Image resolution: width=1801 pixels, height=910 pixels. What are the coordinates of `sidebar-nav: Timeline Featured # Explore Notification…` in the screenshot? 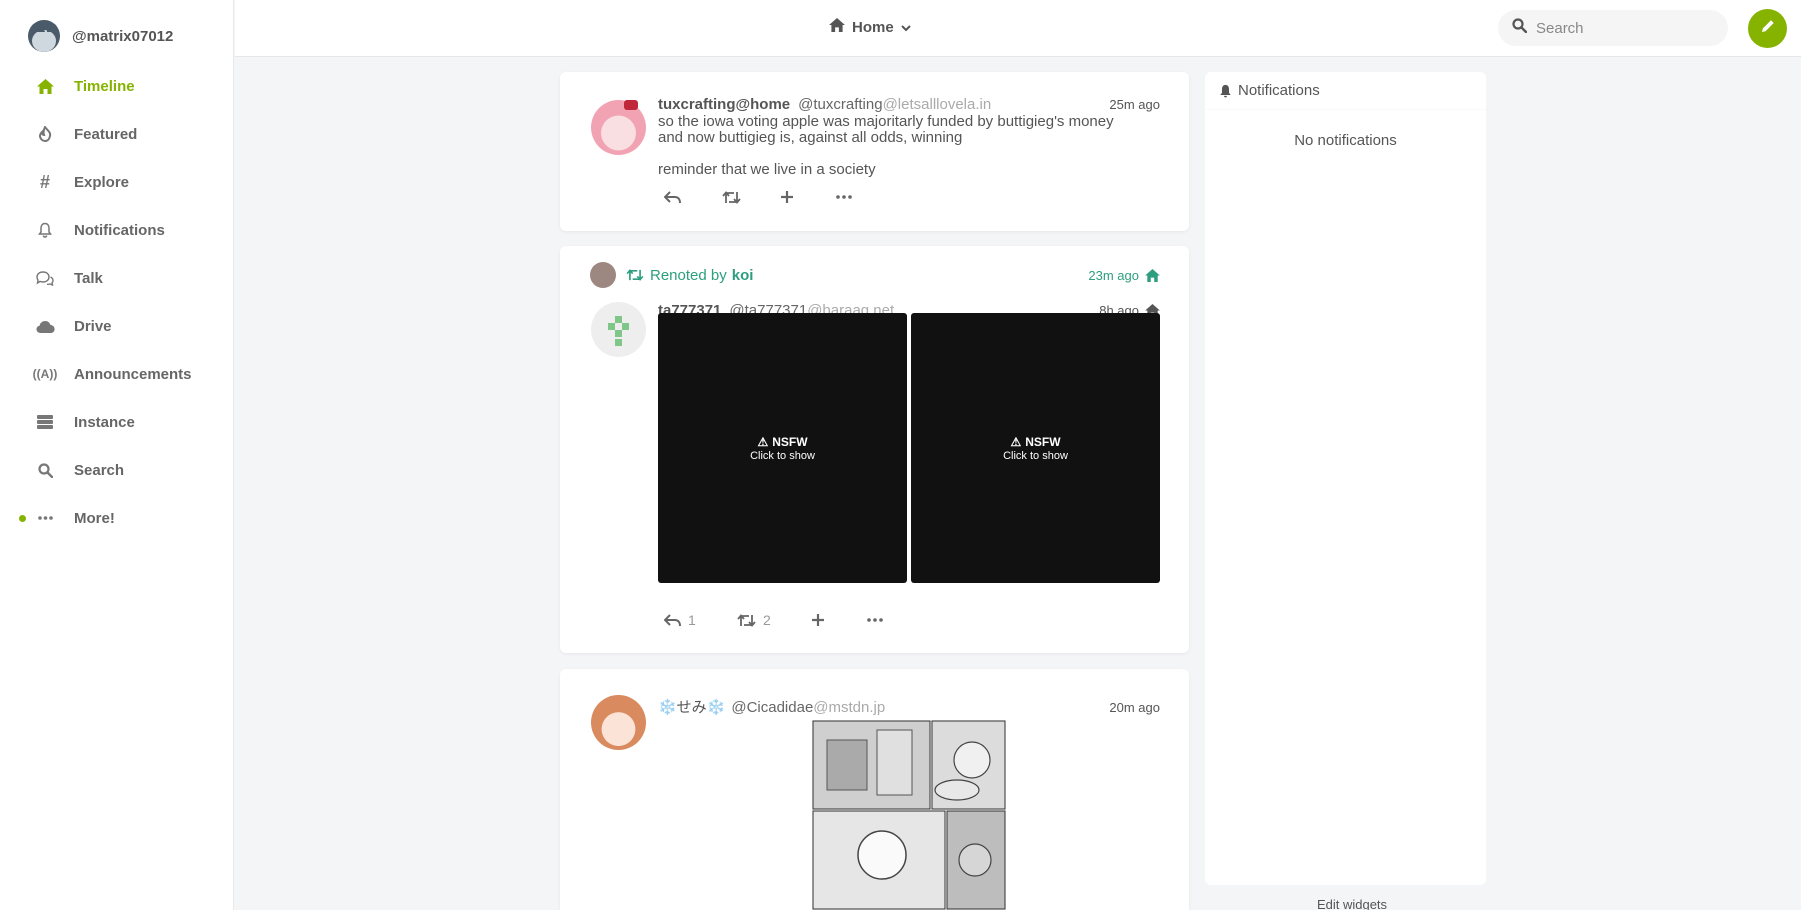 It's located at (116, 302).